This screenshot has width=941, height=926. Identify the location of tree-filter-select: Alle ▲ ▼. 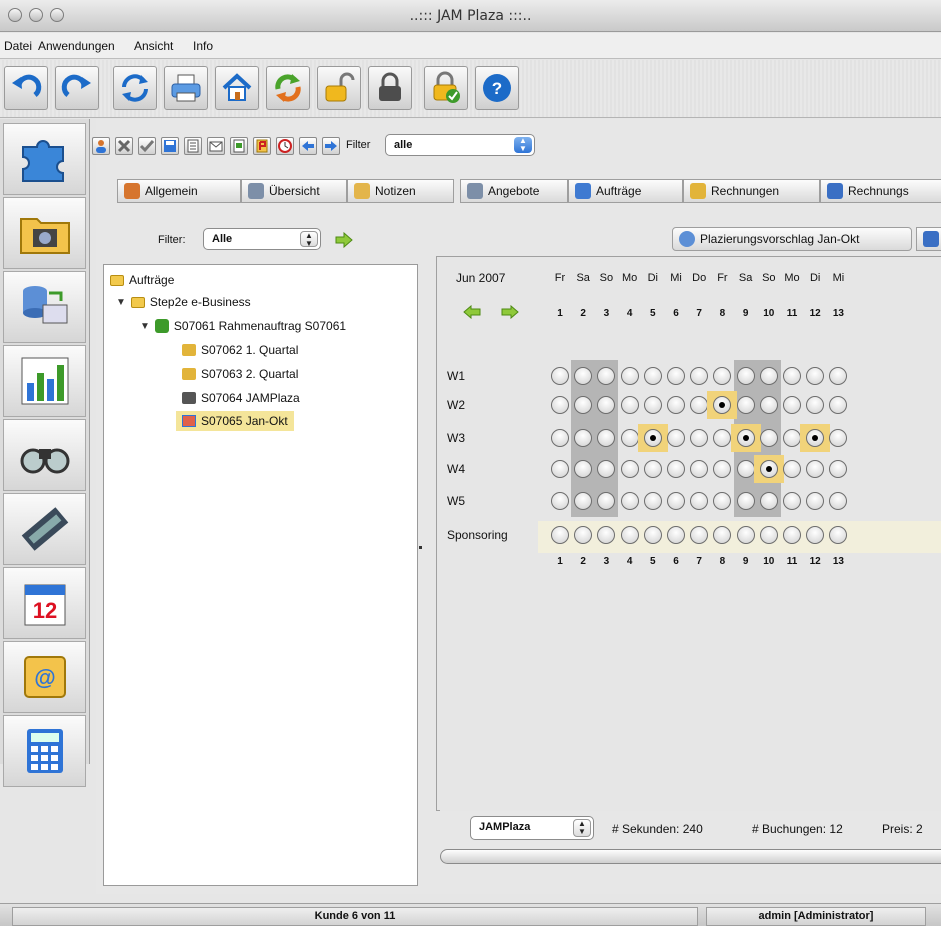
(262, 239).